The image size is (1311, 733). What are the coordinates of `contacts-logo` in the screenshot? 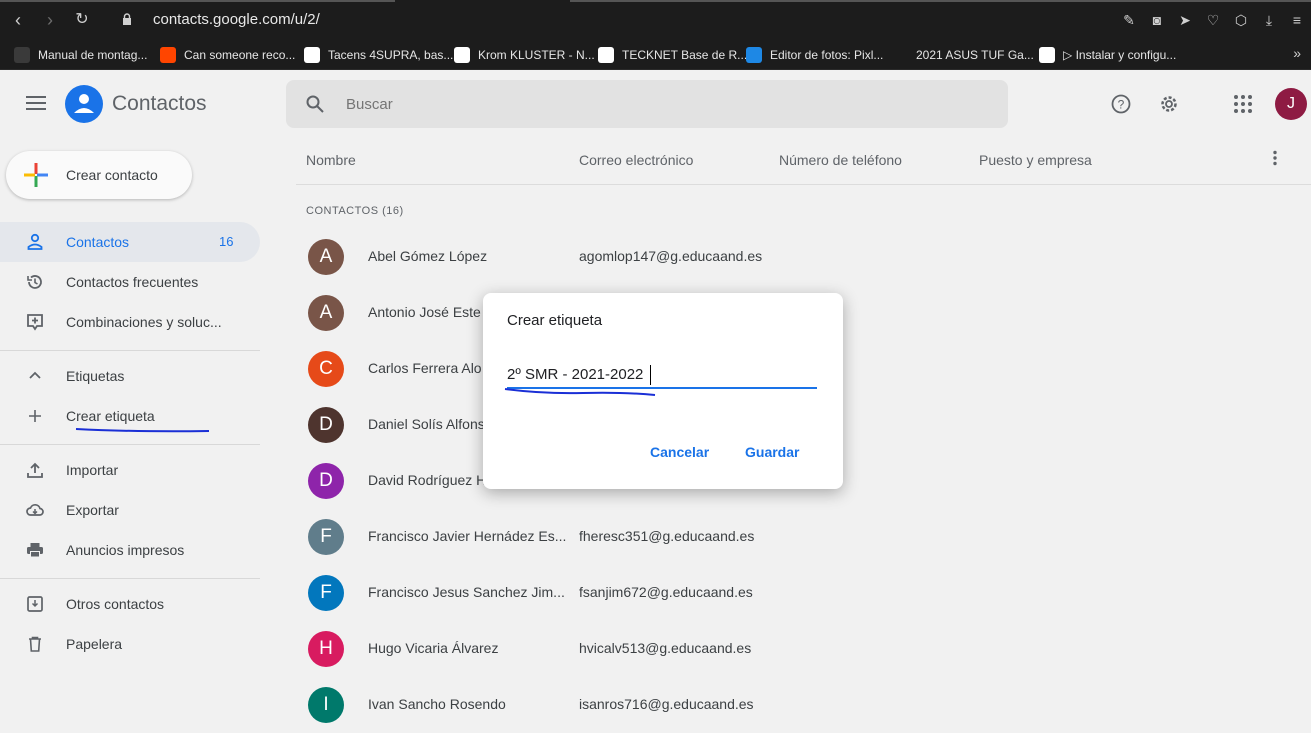 It's located at (84, 104).